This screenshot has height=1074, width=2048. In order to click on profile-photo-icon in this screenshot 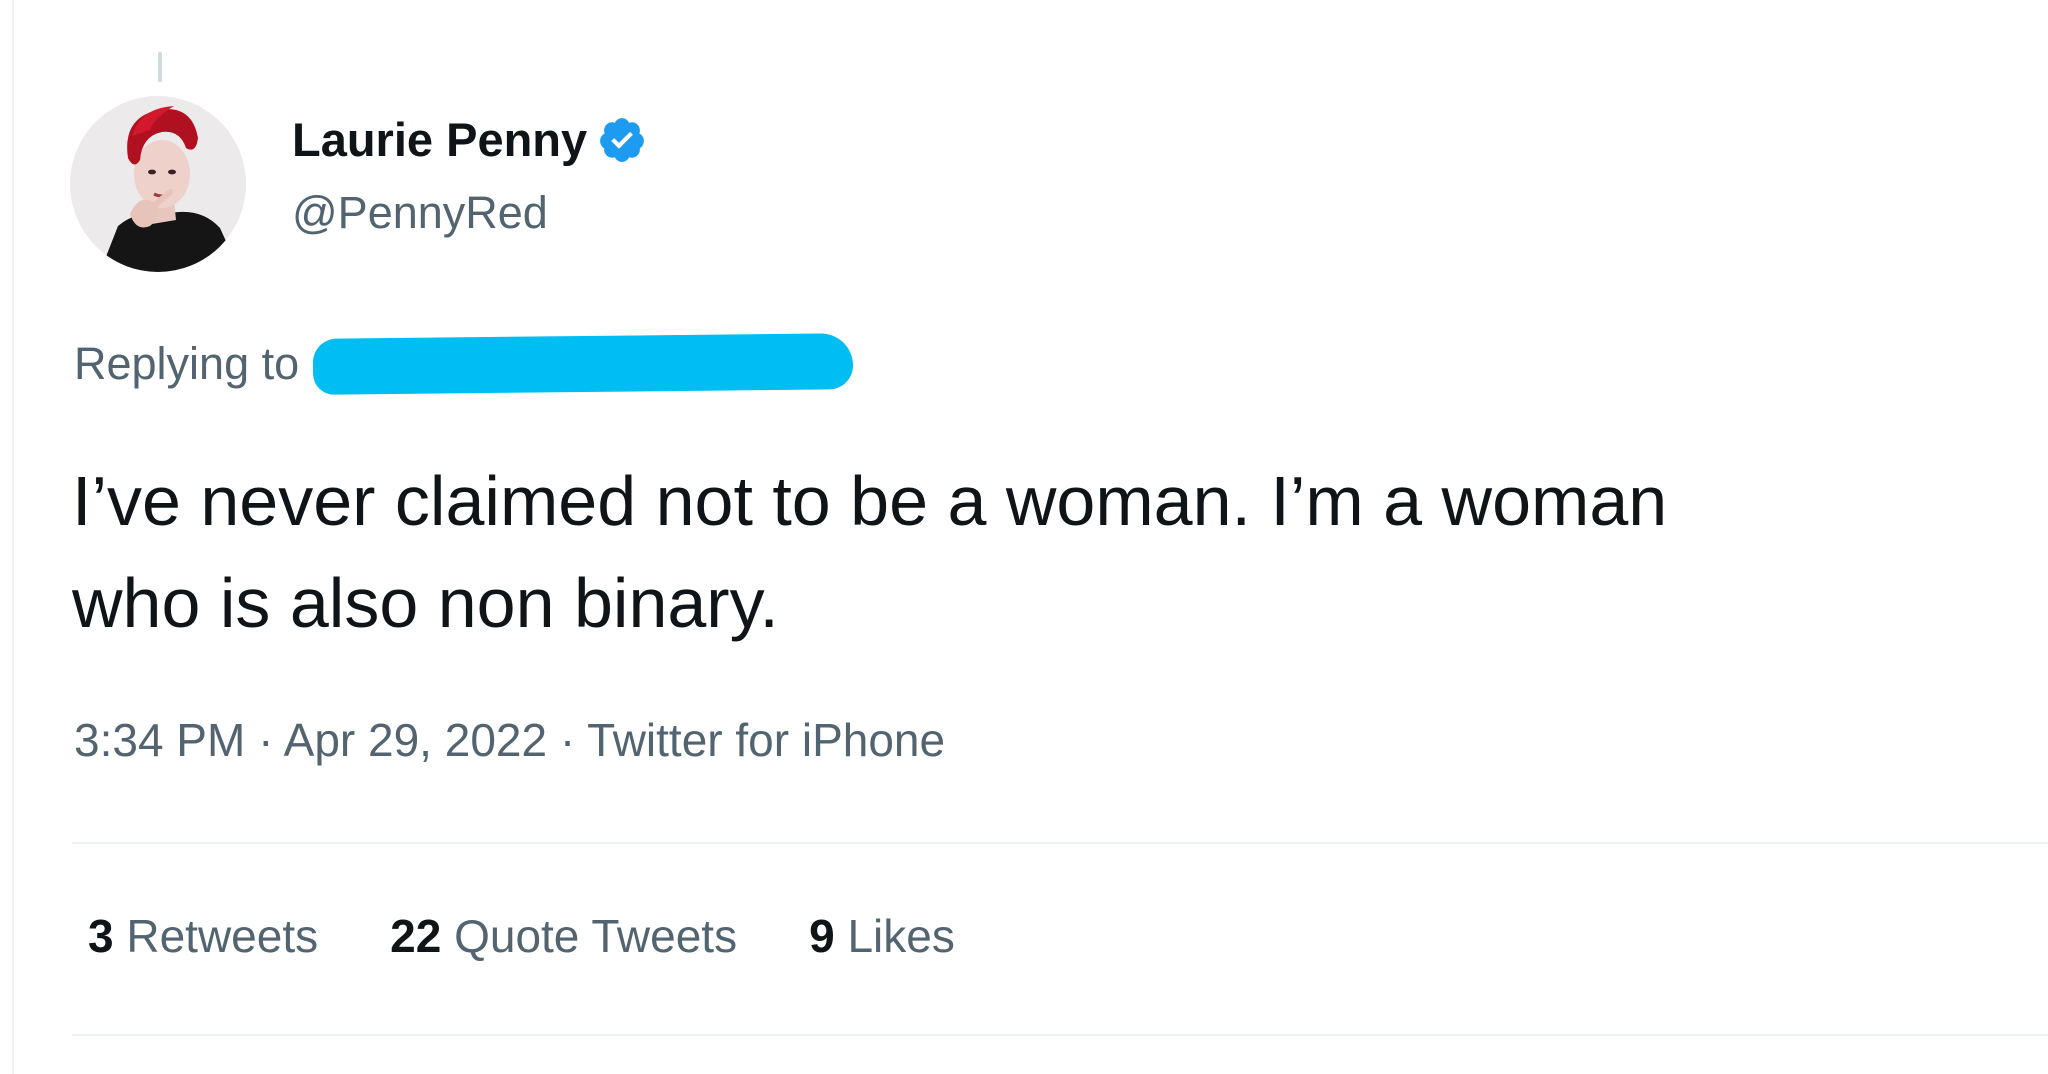, I will do `click(158, 184)`.